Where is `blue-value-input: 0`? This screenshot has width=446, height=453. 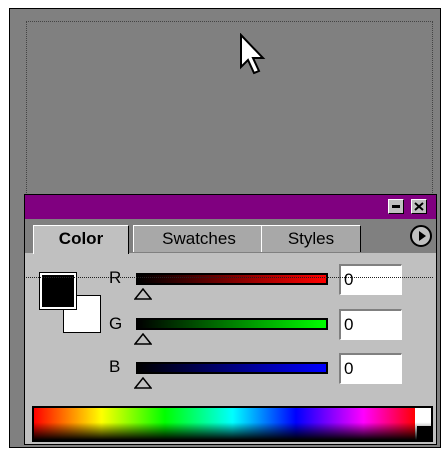
blue-value-input: 0 is located at coordinates (370, 368).